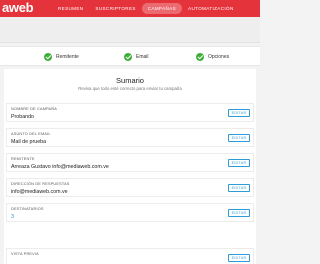  What do you see at coordinates (27, 209) in the screenshot?
I see `field-label: DESTINATARIOS` at bounding box center [27, 209].